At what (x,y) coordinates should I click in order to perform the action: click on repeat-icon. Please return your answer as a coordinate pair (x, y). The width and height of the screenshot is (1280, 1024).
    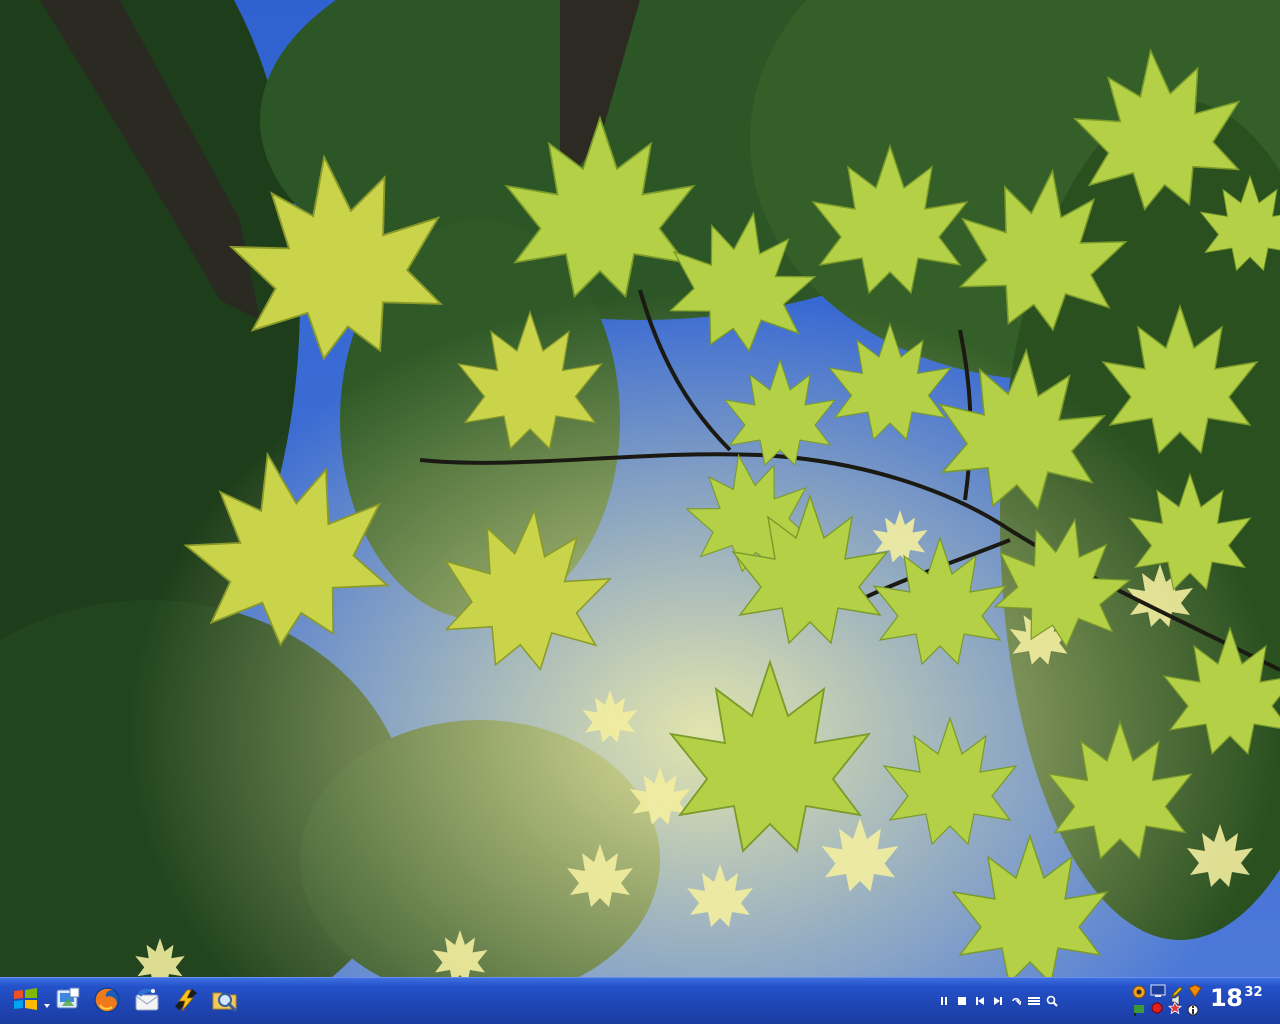
    Looking at the image, I should click on (1016, 1002).